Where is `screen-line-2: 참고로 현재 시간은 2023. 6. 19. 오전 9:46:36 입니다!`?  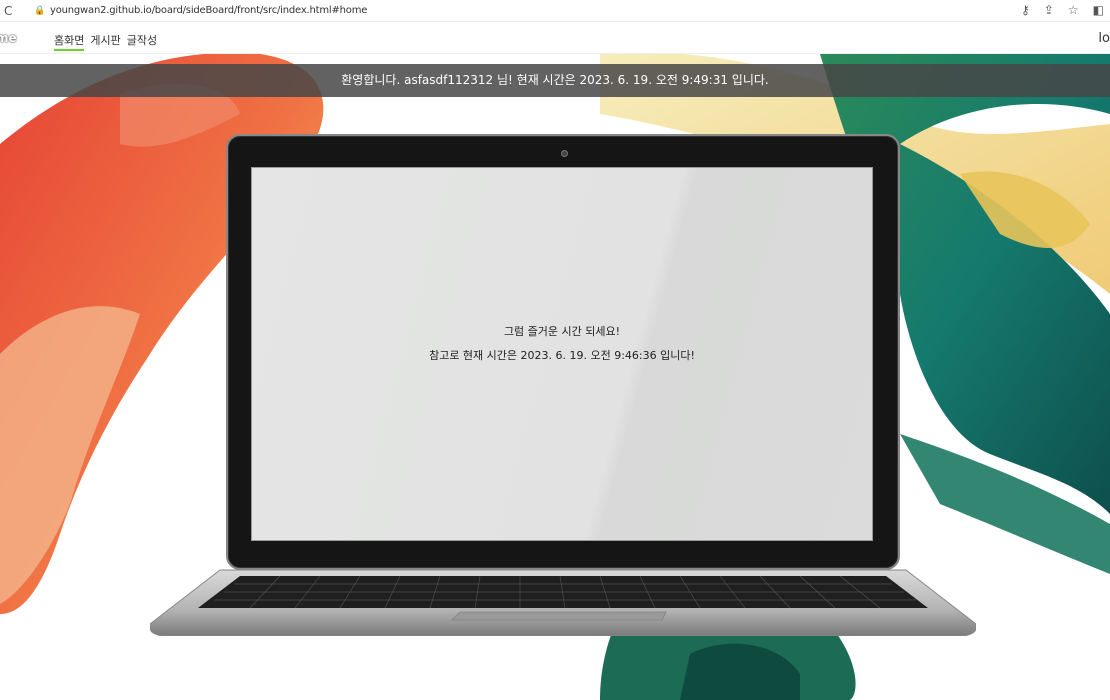
screen-line-2: 참고로 현재 시간은 2023. 6. 19. 오전 9:46:36 입니다! is located at coordinates (562, 355).